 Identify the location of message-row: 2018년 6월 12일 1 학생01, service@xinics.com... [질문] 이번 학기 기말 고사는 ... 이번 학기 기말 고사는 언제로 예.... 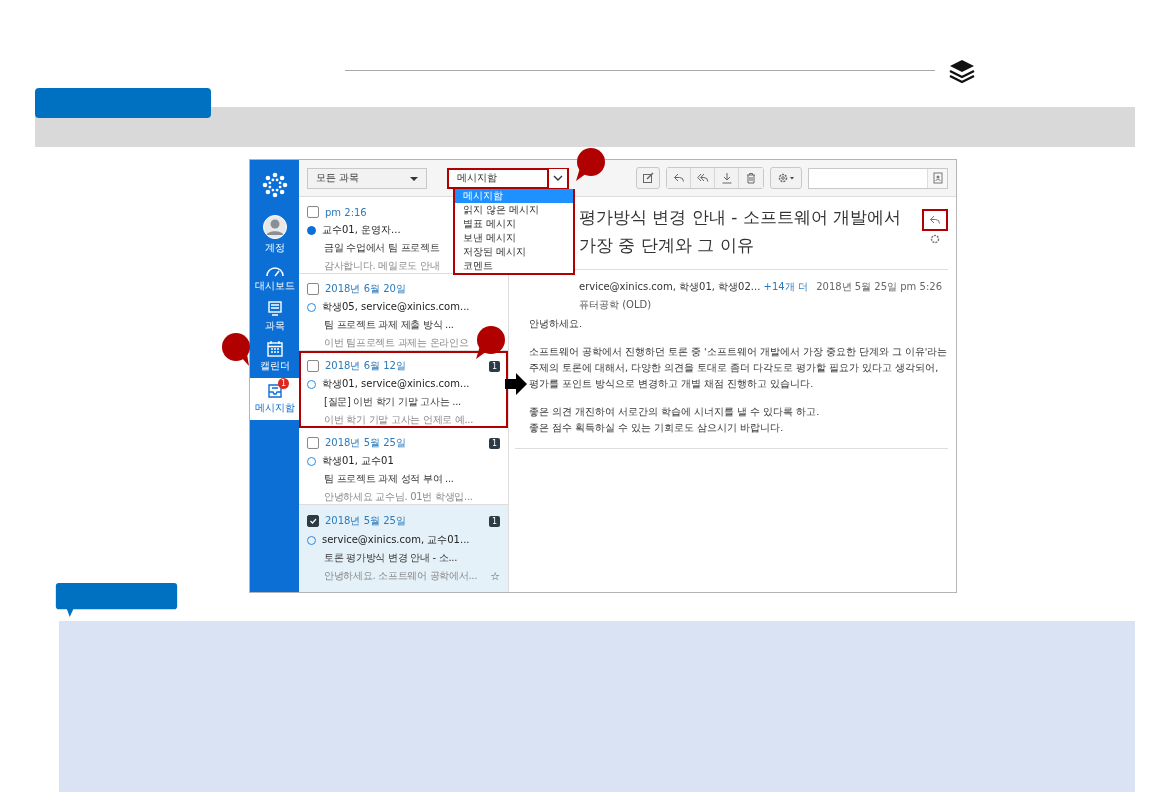
(403, 389).